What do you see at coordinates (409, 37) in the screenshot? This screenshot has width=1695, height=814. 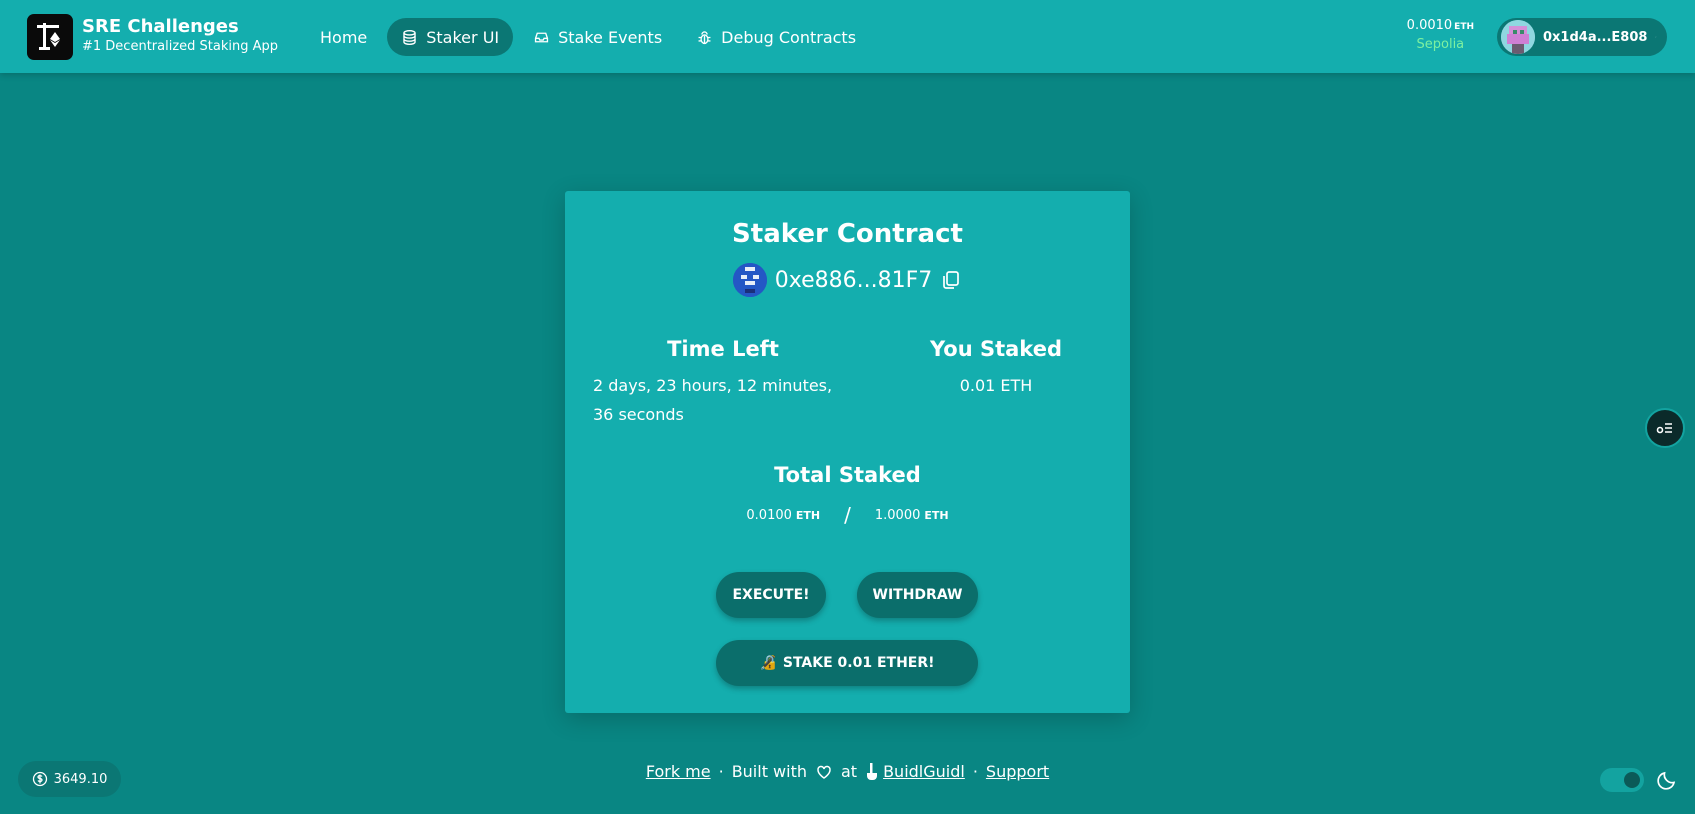 I see `database-icon` at bounding box center [409, 37].